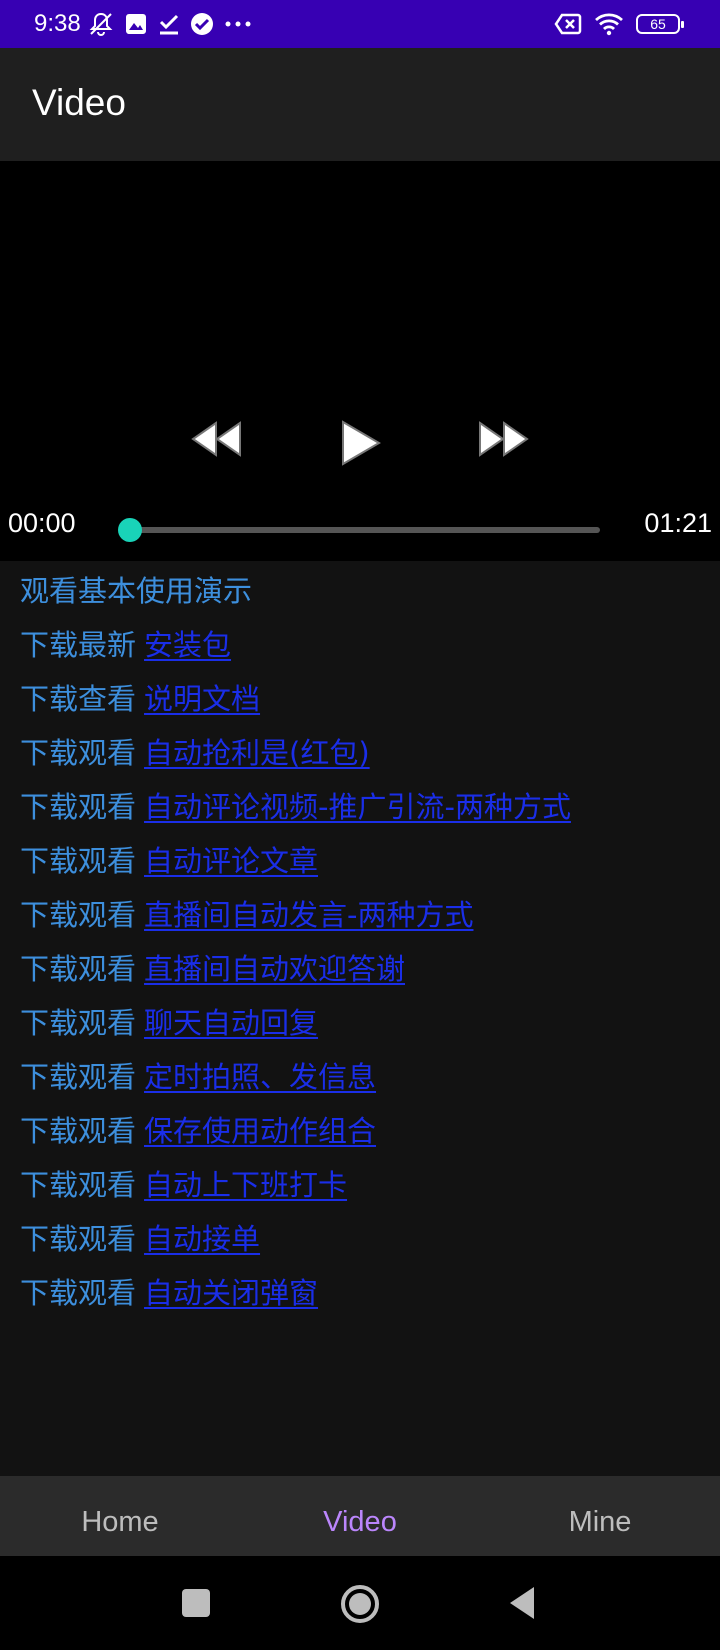 The width and height of the screenshot is (720, 1650). Describe the element at coordinates (202, 24) in the screenshot. I see `verified-icon` at that location.